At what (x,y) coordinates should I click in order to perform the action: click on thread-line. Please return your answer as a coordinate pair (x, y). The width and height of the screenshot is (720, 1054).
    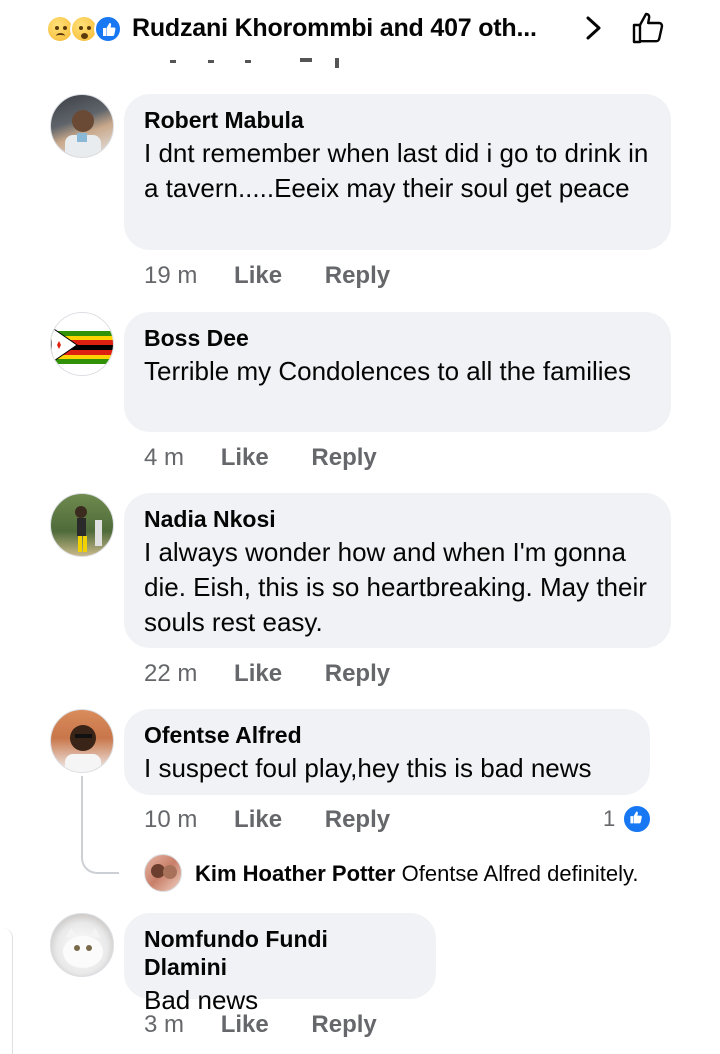
    Looking at the image, I should click on (100, 825).